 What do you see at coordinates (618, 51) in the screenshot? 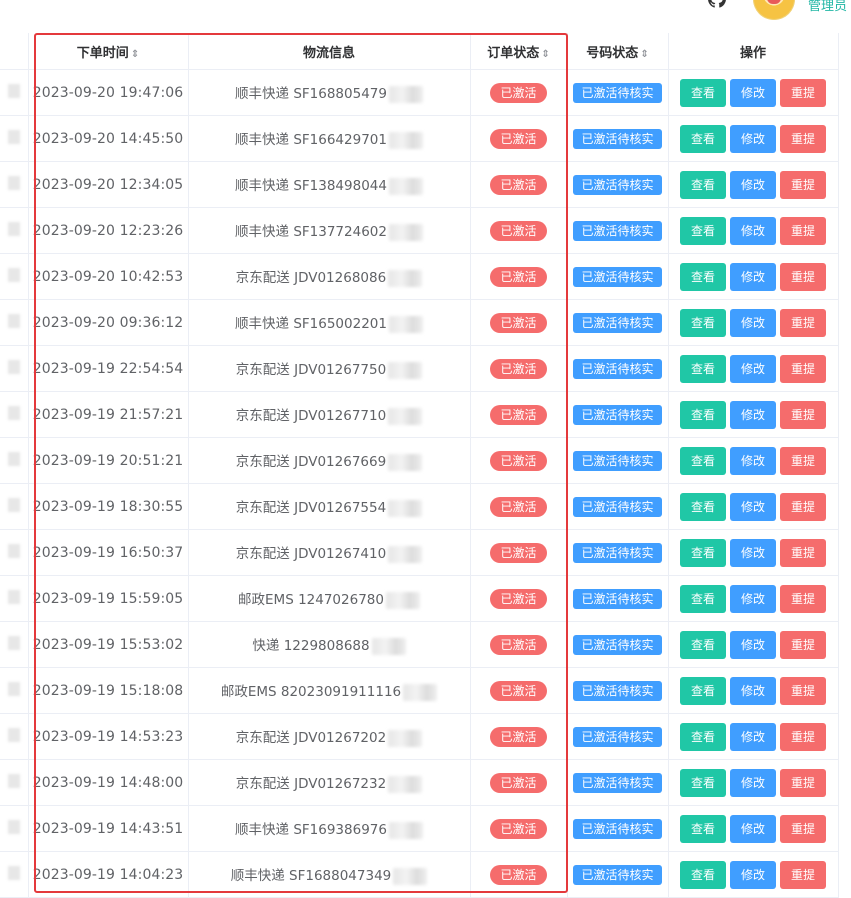
I see `header-number-status: 号码状态 ⇕` at bounding box center [618, 51].